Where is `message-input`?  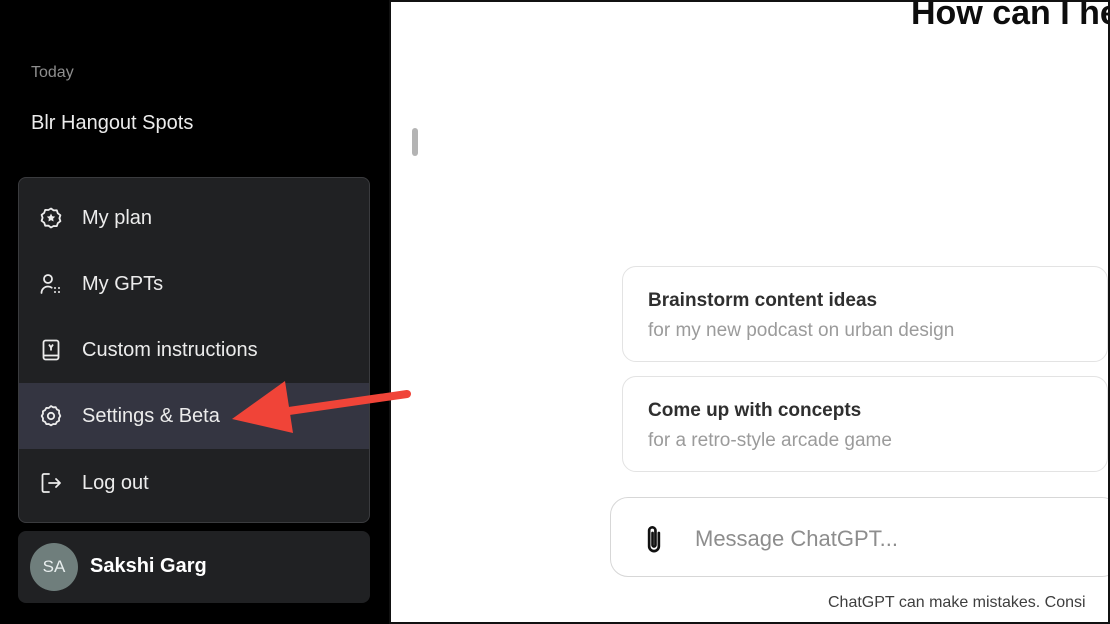 message-input is located at coordinates (895, 539).